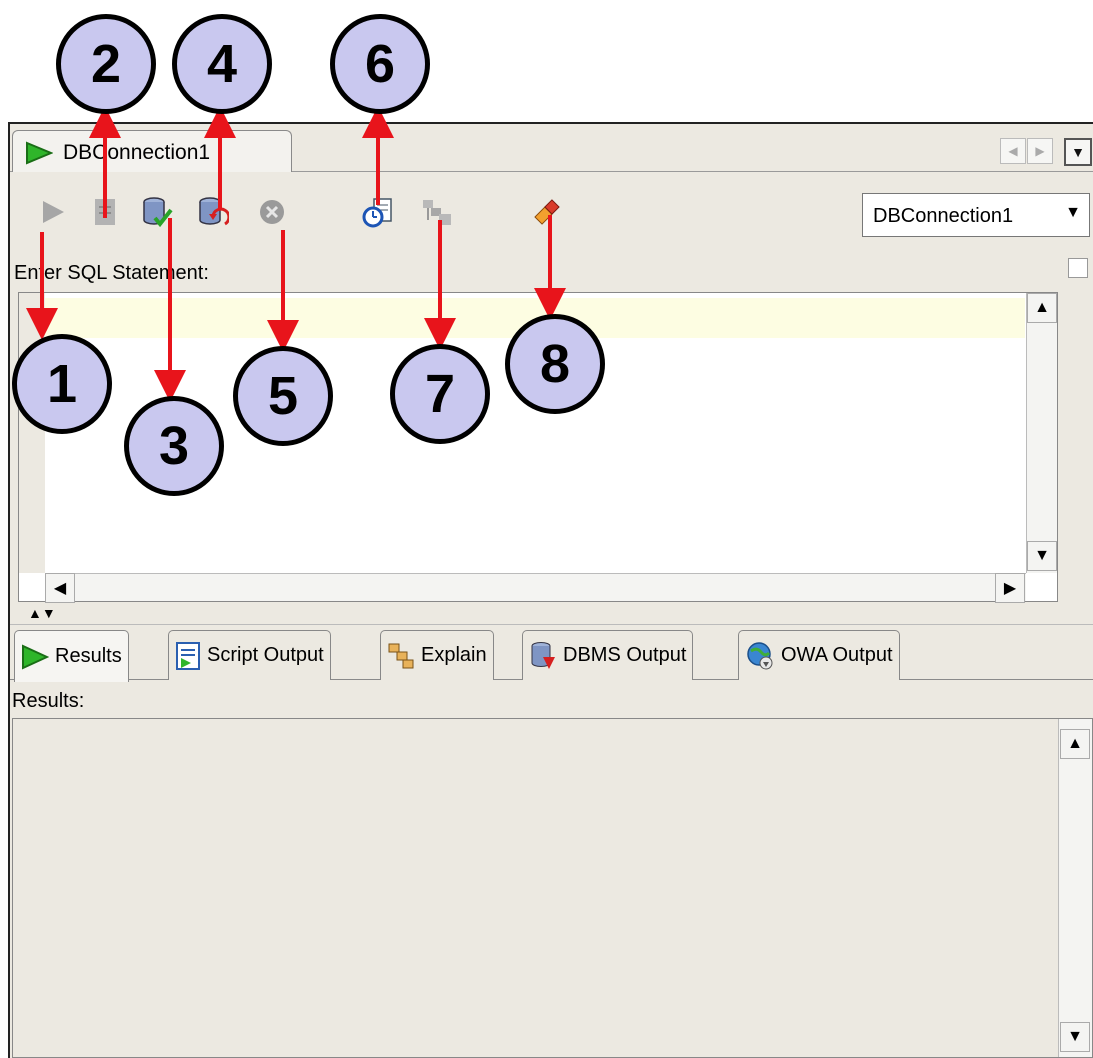  I want to click on annotation-arrows, so click(296, 254).